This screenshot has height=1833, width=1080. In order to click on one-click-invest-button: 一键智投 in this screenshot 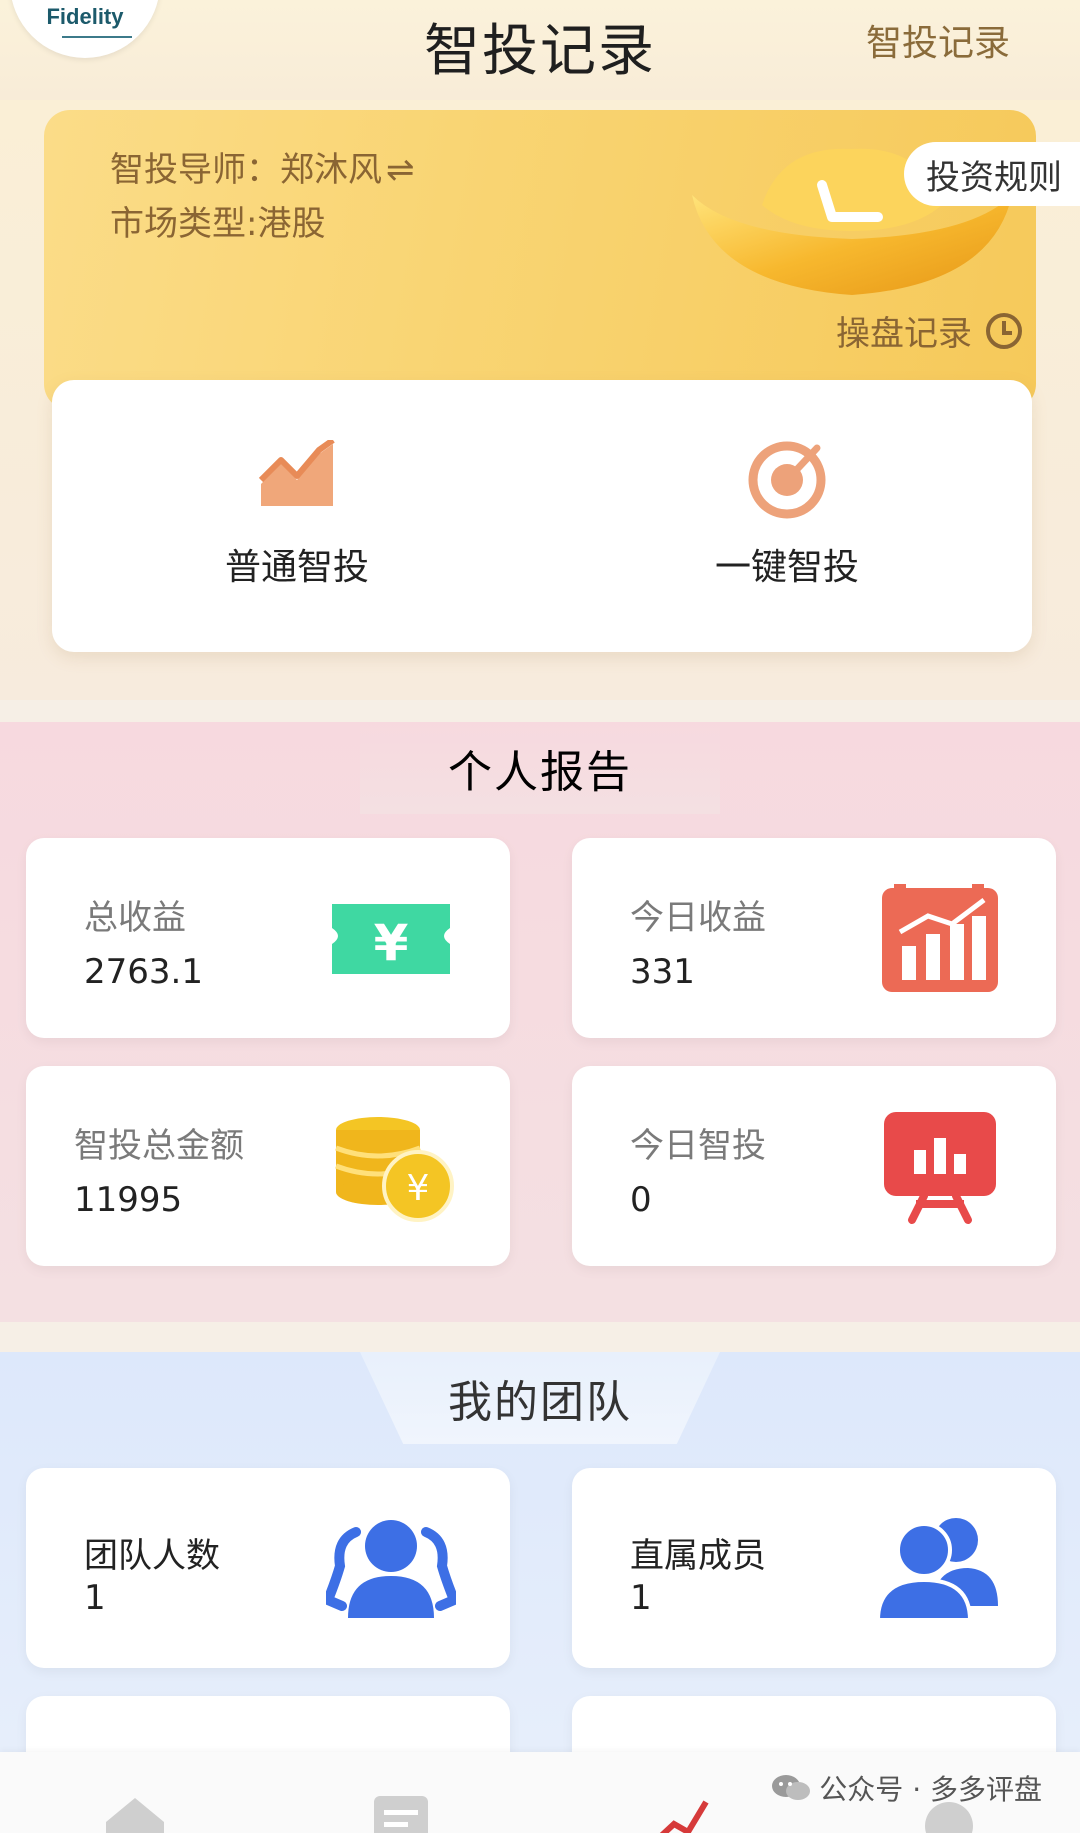, I will do `click(787, 516)`.